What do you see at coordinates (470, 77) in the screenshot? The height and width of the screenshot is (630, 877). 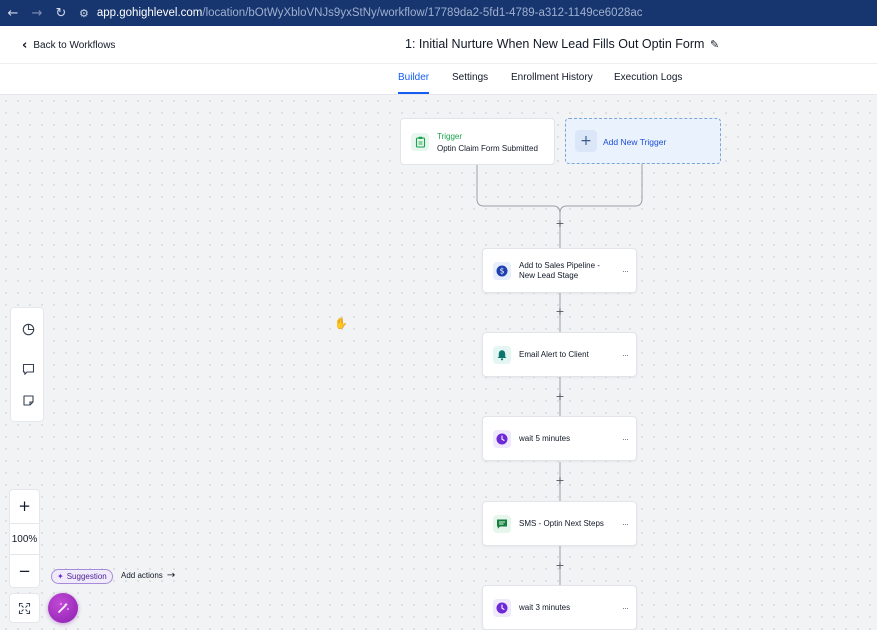 I see `tab-settings: Settings` at bounding box center [470, 77].